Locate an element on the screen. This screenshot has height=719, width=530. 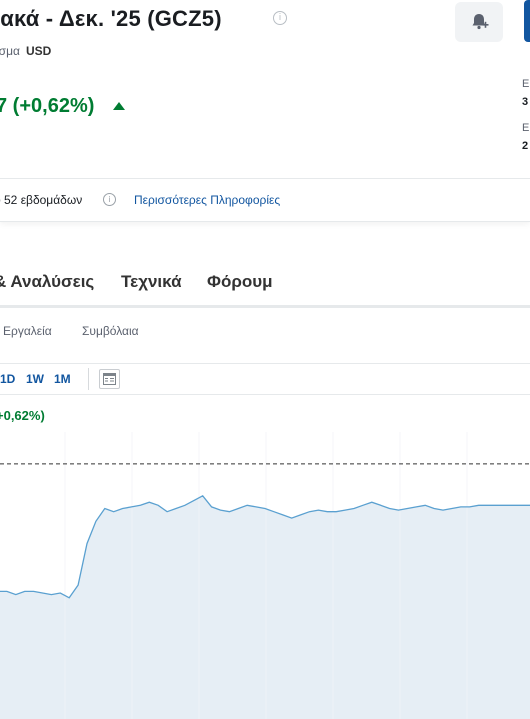
price-change: 7 (+0,62%) is located at coordinates (47, 106).